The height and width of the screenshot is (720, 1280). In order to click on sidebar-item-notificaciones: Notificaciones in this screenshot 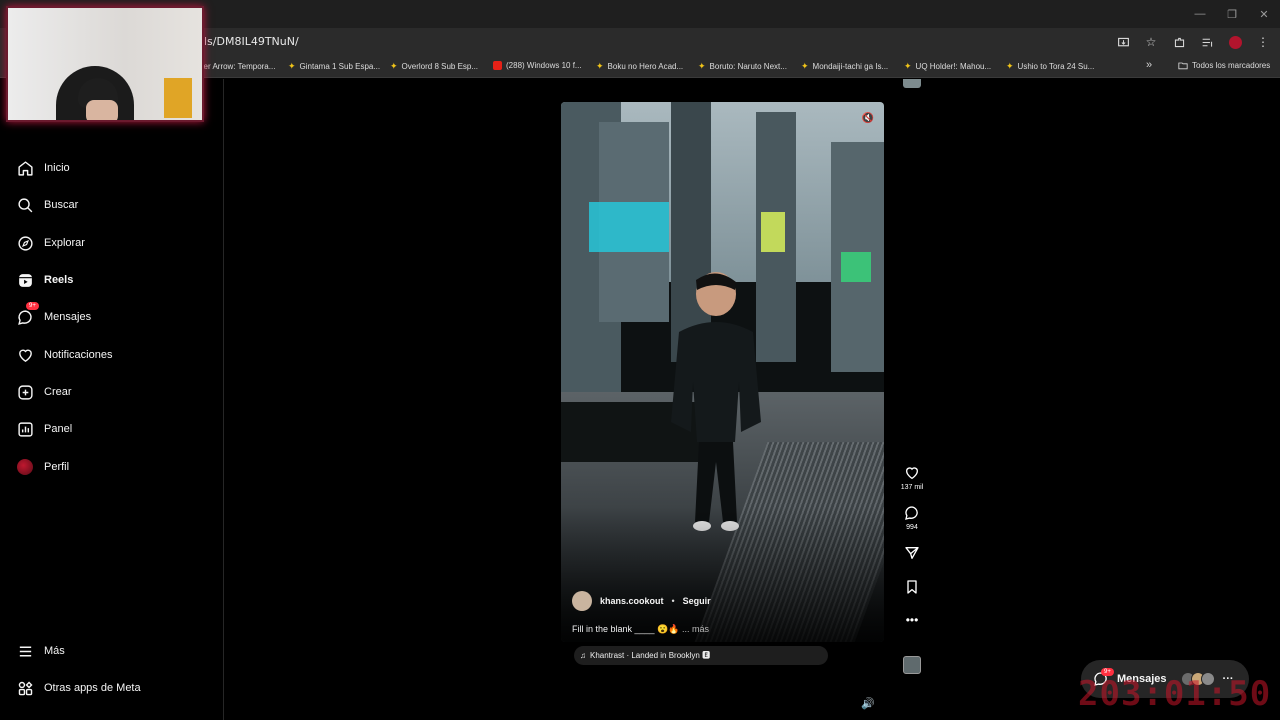, I will do `click(64, 355)`.